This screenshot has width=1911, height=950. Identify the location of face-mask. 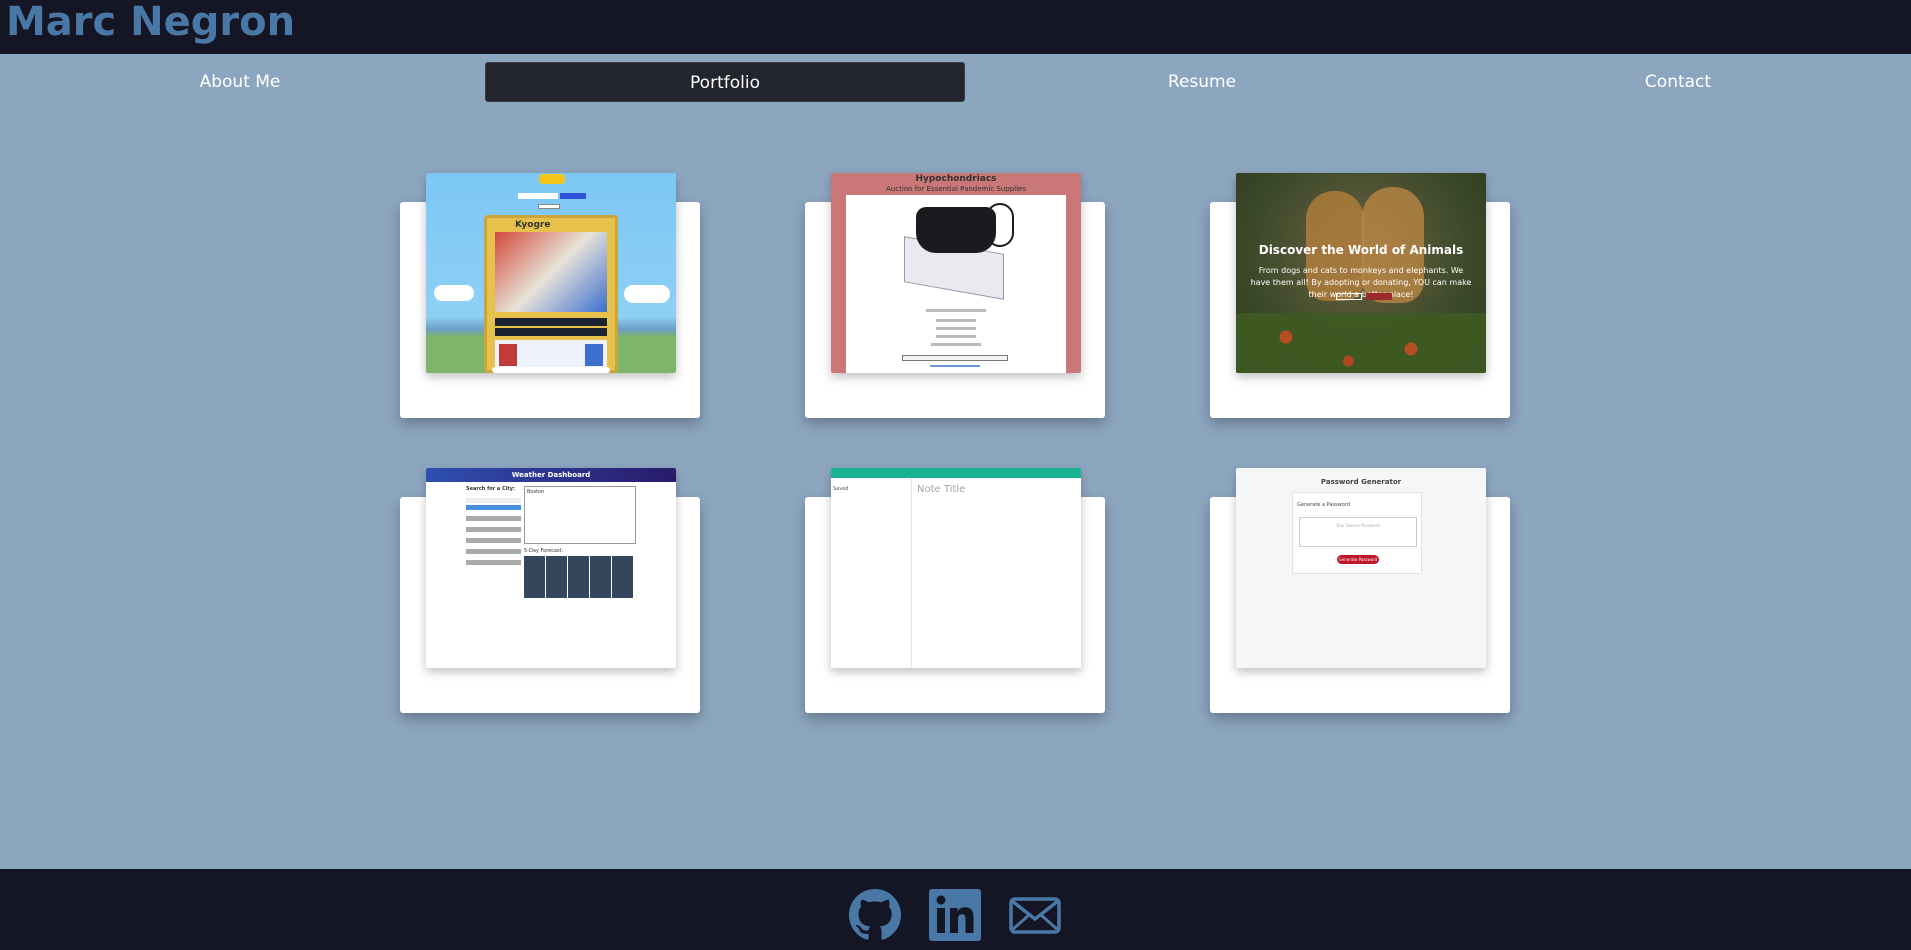
(956, 230).